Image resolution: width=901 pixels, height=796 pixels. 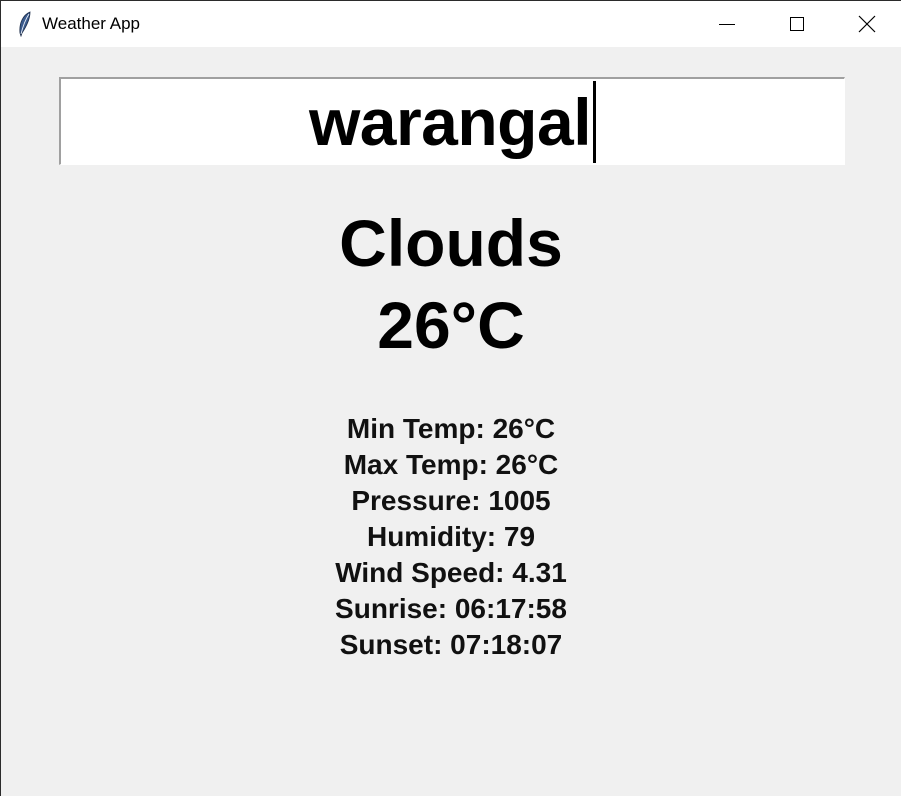 I want to click on maximize-button, so click(x=797, y=24).